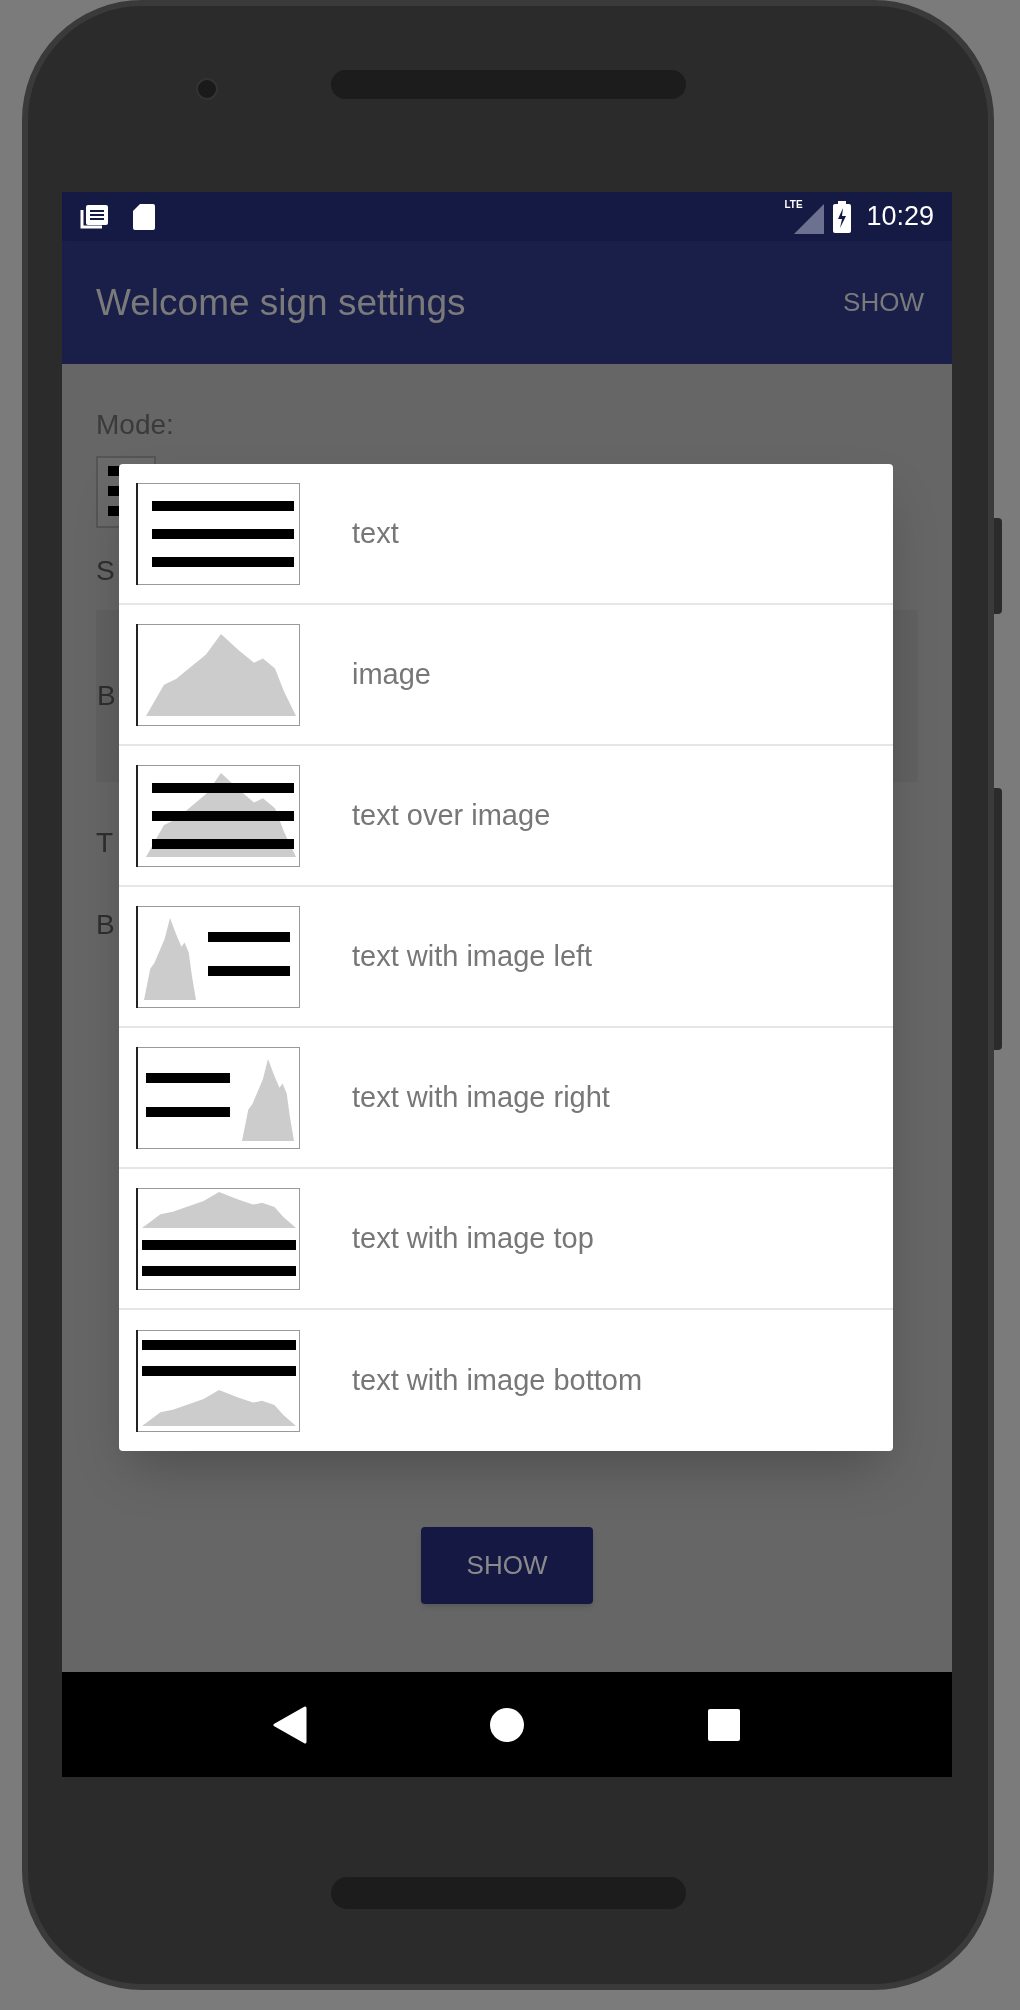 The width and height of the screenshot is (1020, 2010). What do you see at coordinates (218, 1238) in the screenshot?
I see `mountain-top-lines-icon` at bounding box center [218, 1238].